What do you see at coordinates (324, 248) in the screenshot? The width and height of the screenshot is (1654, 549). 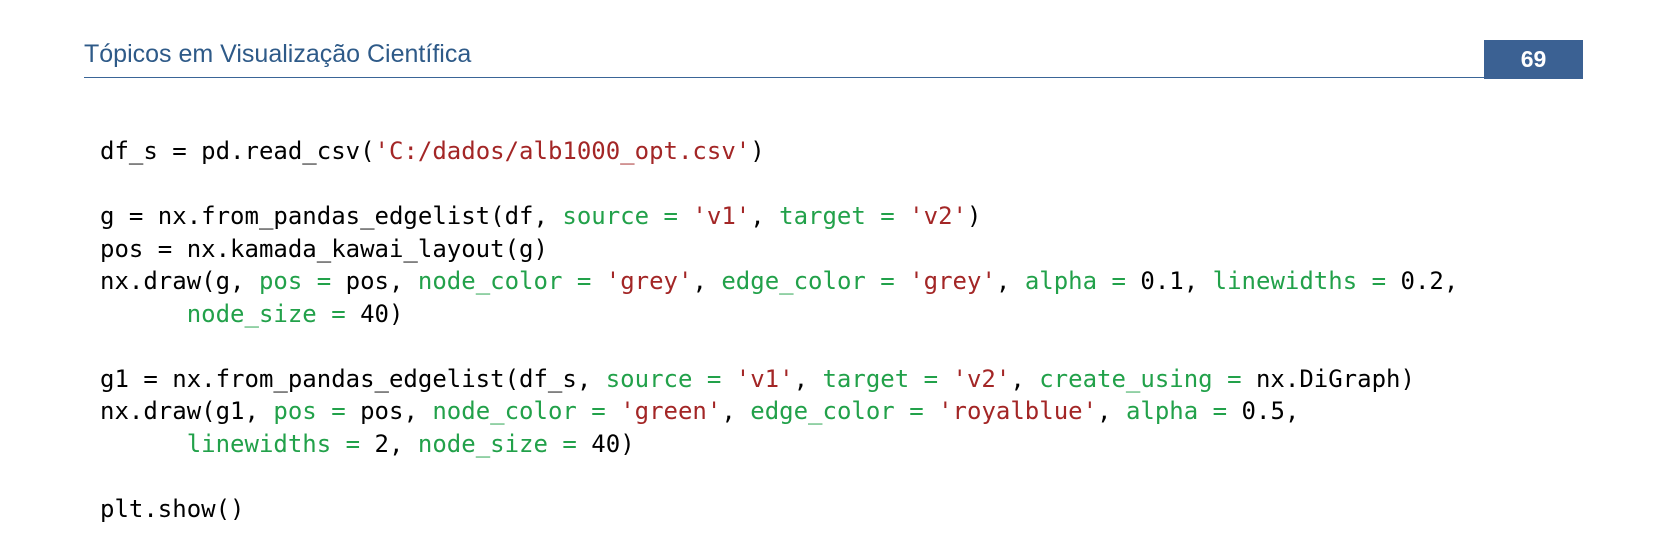 I see `code-text: pos = nx.kamada_kawai_layout(g)` at bounding box center [324, 248].